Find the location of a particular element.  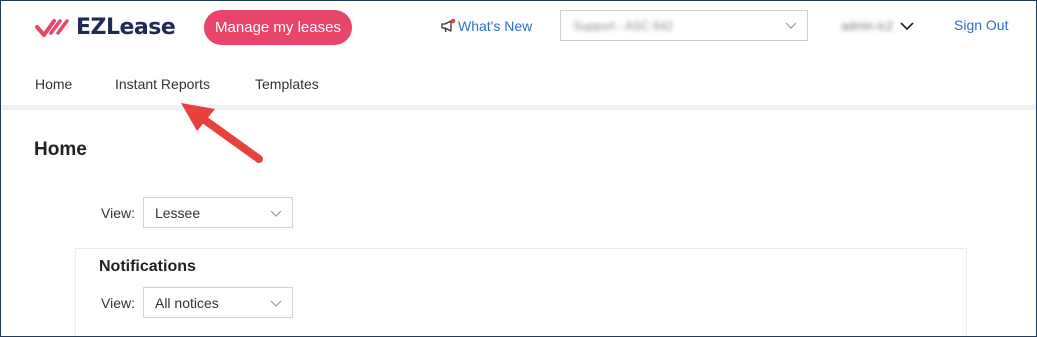

view-filter-row: View: Lessee is located at coordinates (197, 212).